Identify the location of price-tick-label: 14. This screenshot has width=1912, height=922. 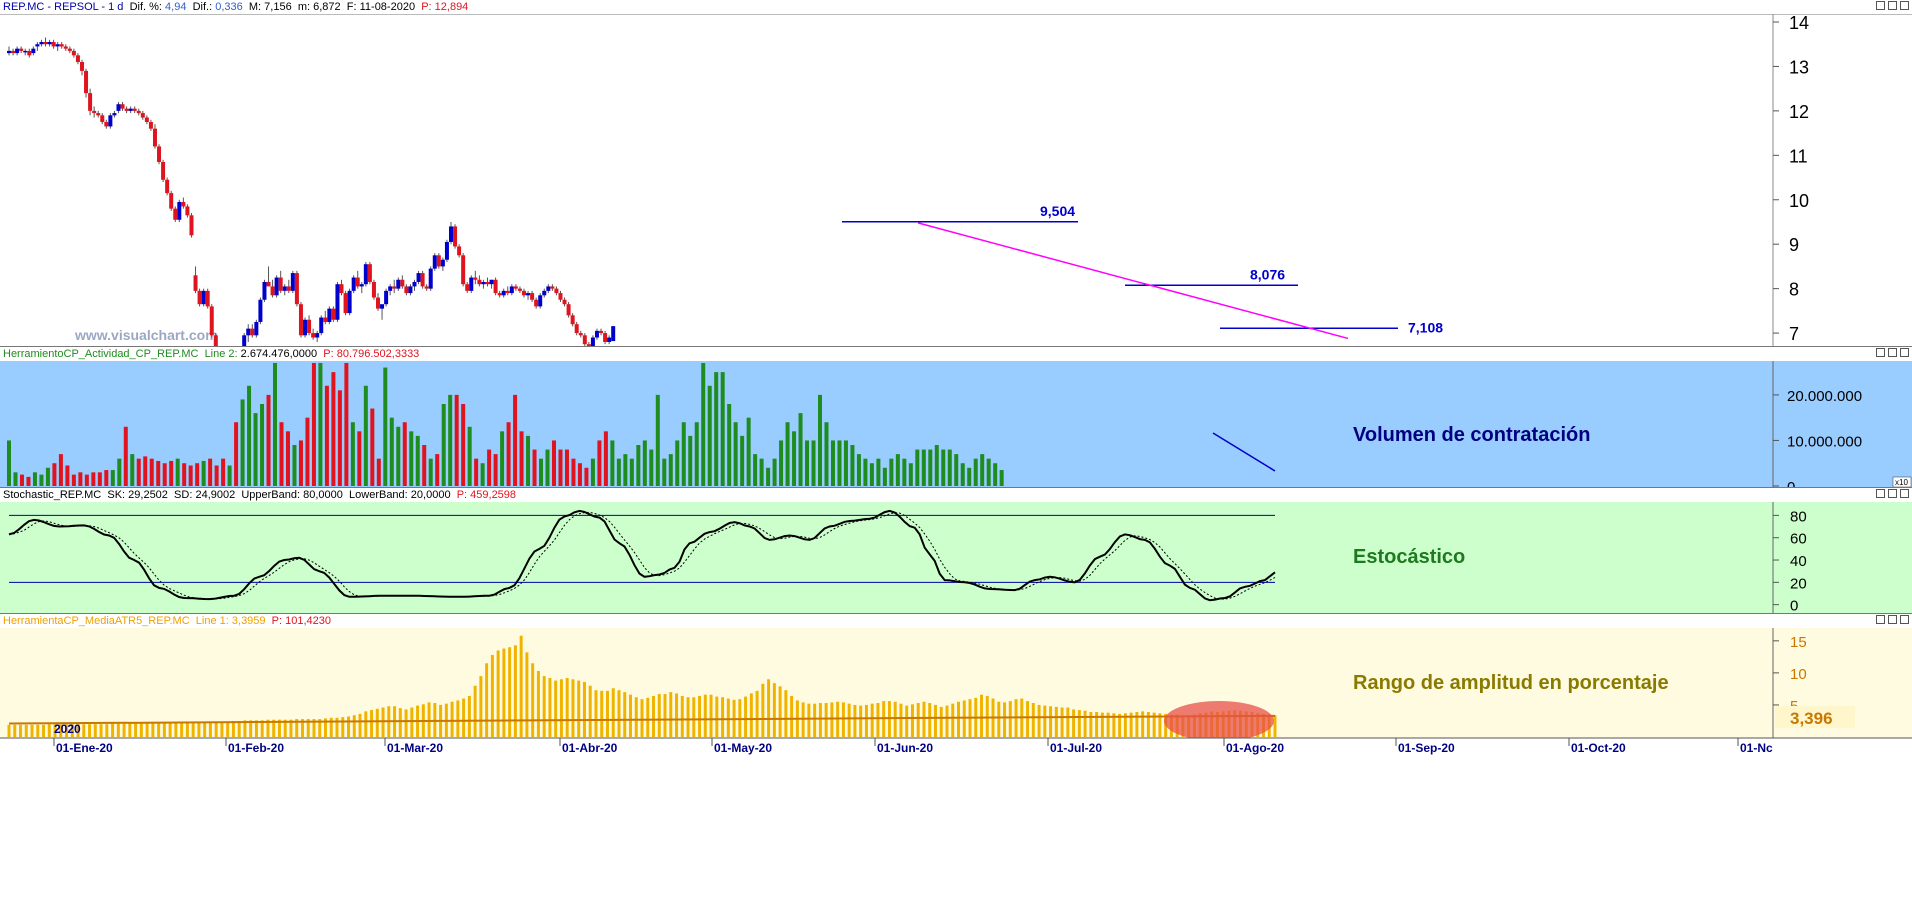
(1799, 23).